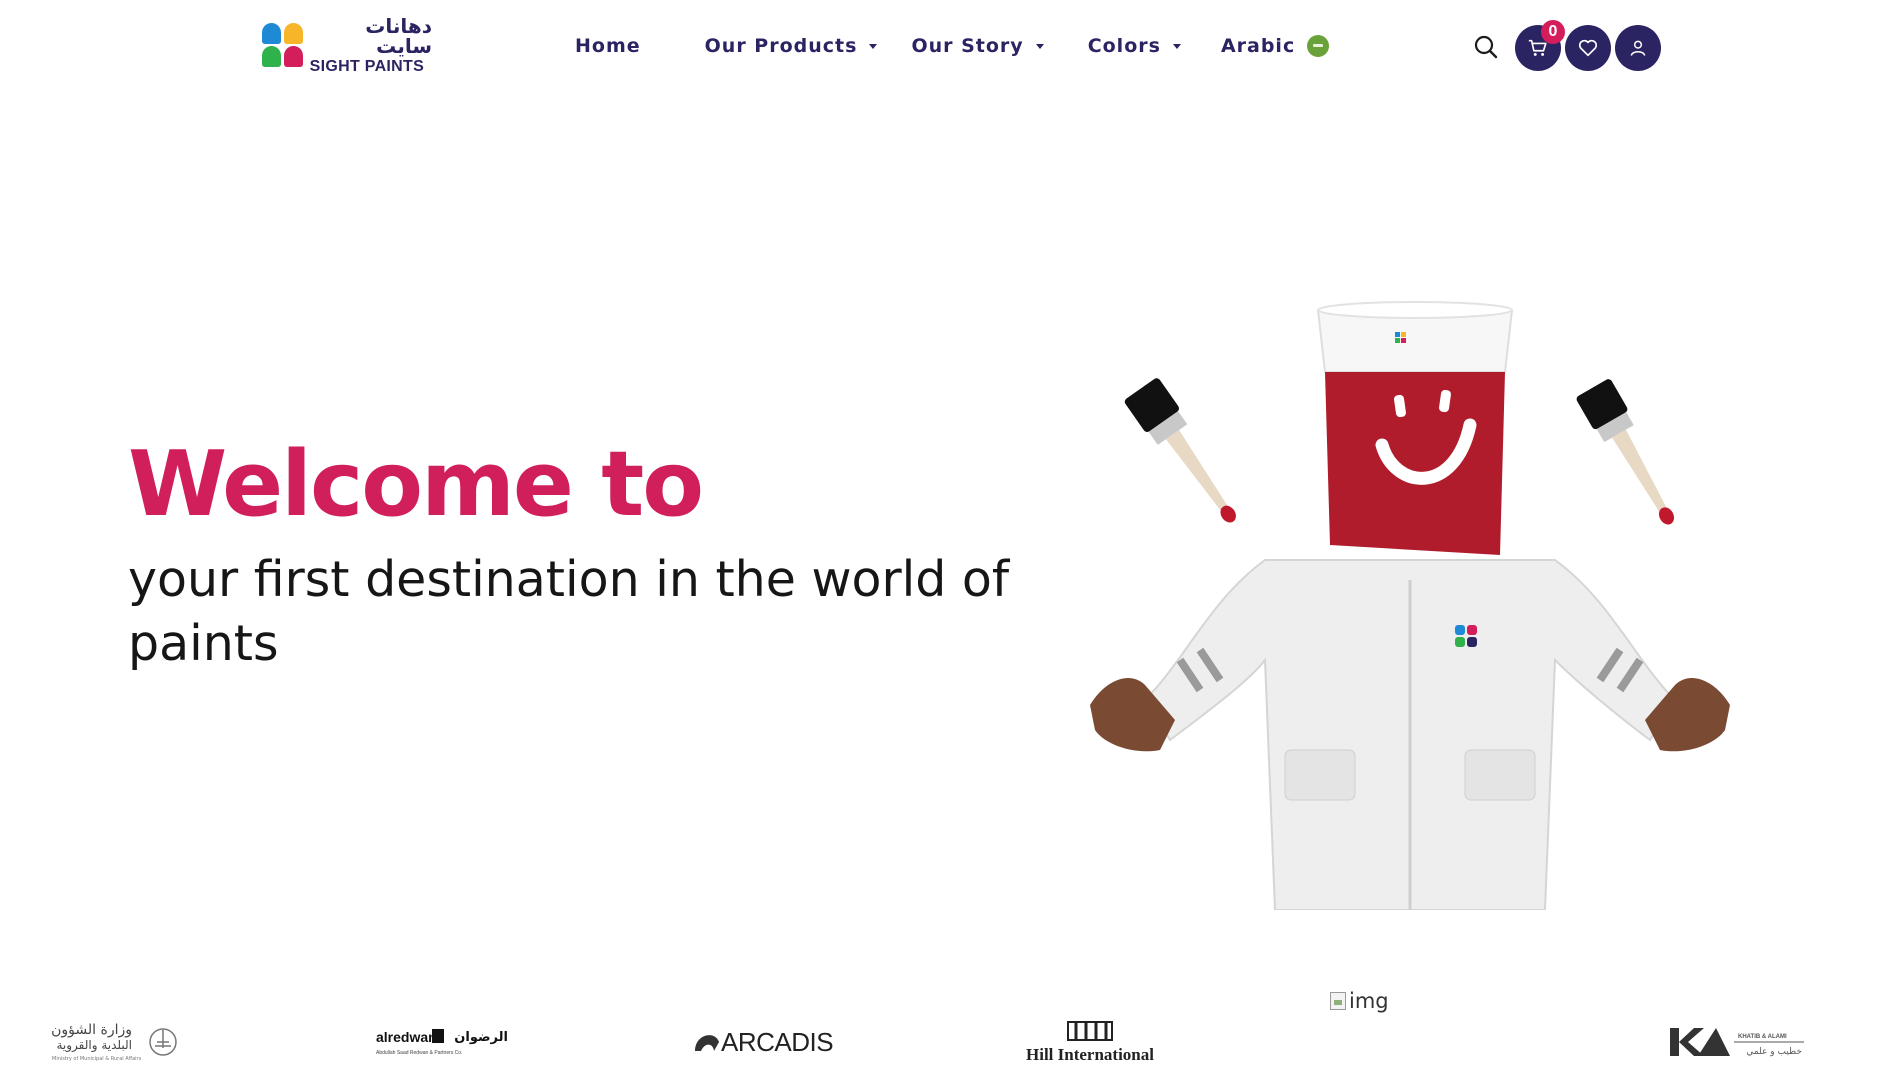 This screenshot has height=1080, width=1896. I want to click on khatib-alami-logo: KHATIB & ALAMI خطيب و علمي, so click(1737, 1042).